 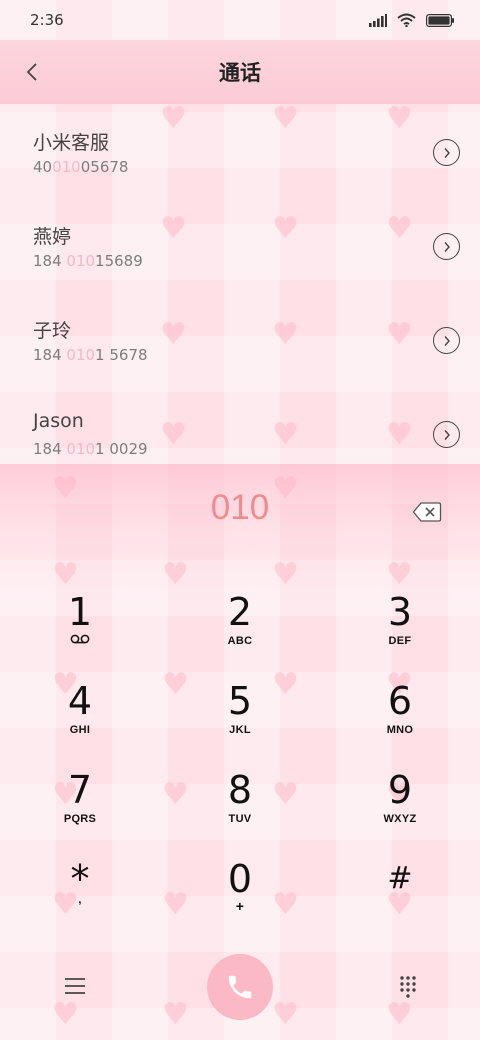 What do you see at coordinates (121, 449) in the screenshot?
I see `number-suffix: 1 0029` at bounding box center [121, 449].